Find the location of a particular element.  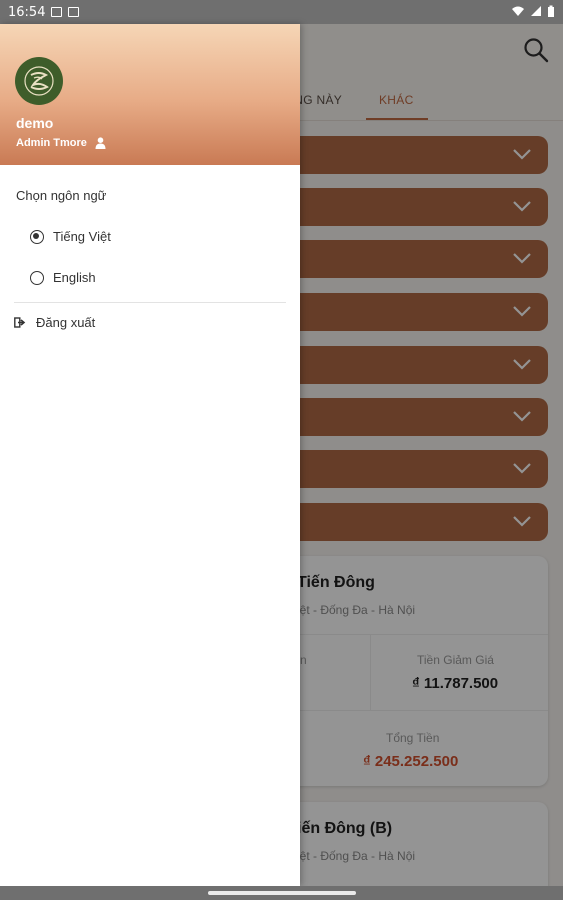

status-right-icons is located at coordinates (533, 11).